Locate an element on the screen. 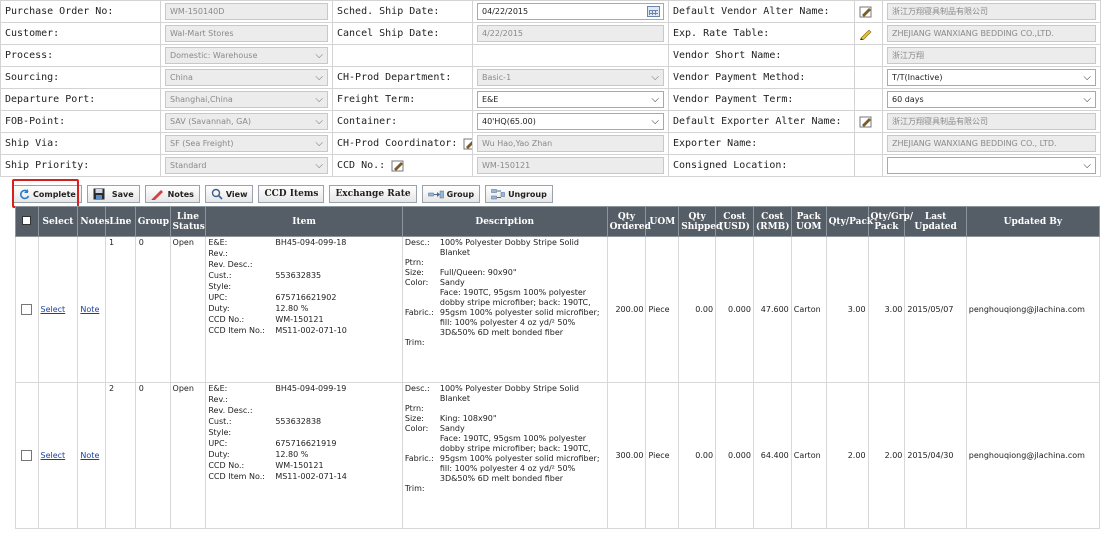 The height and width of the screenshot is (540, 1109). view-button: View is located at coordinates (229, 194).